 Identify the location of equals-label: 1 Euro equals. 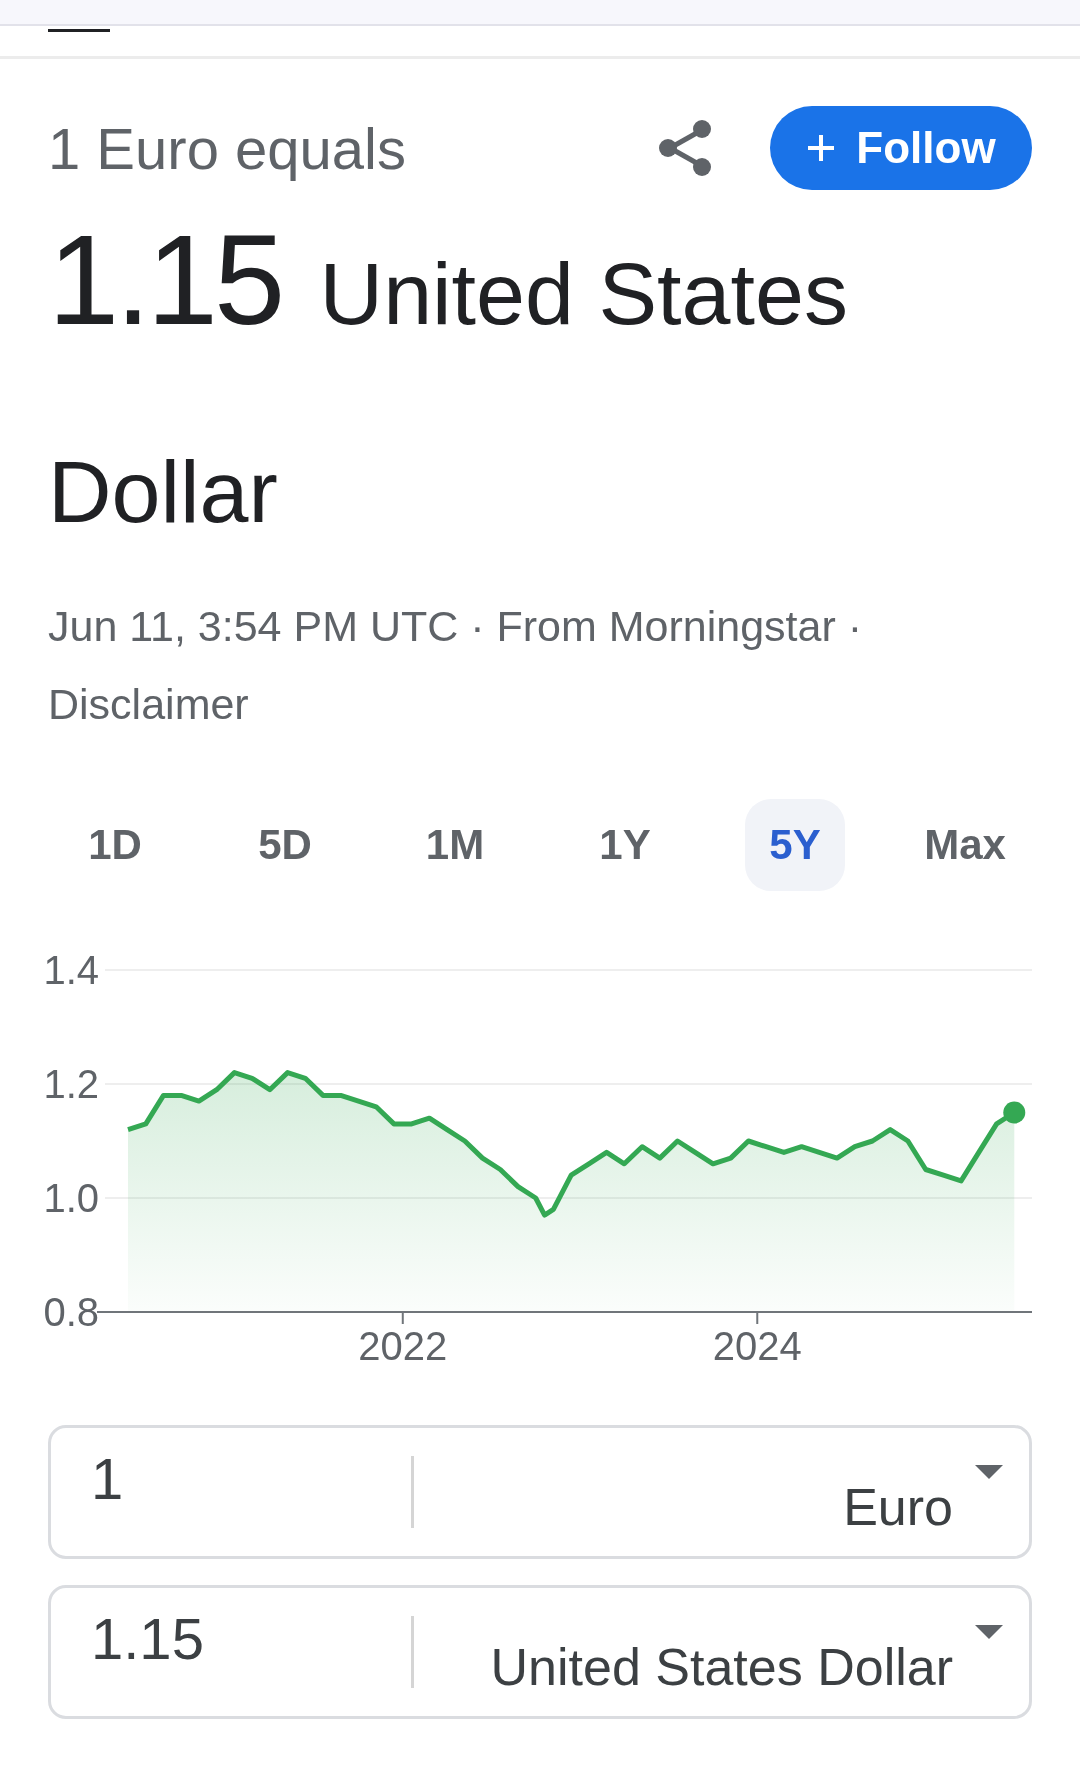
(227, 148).